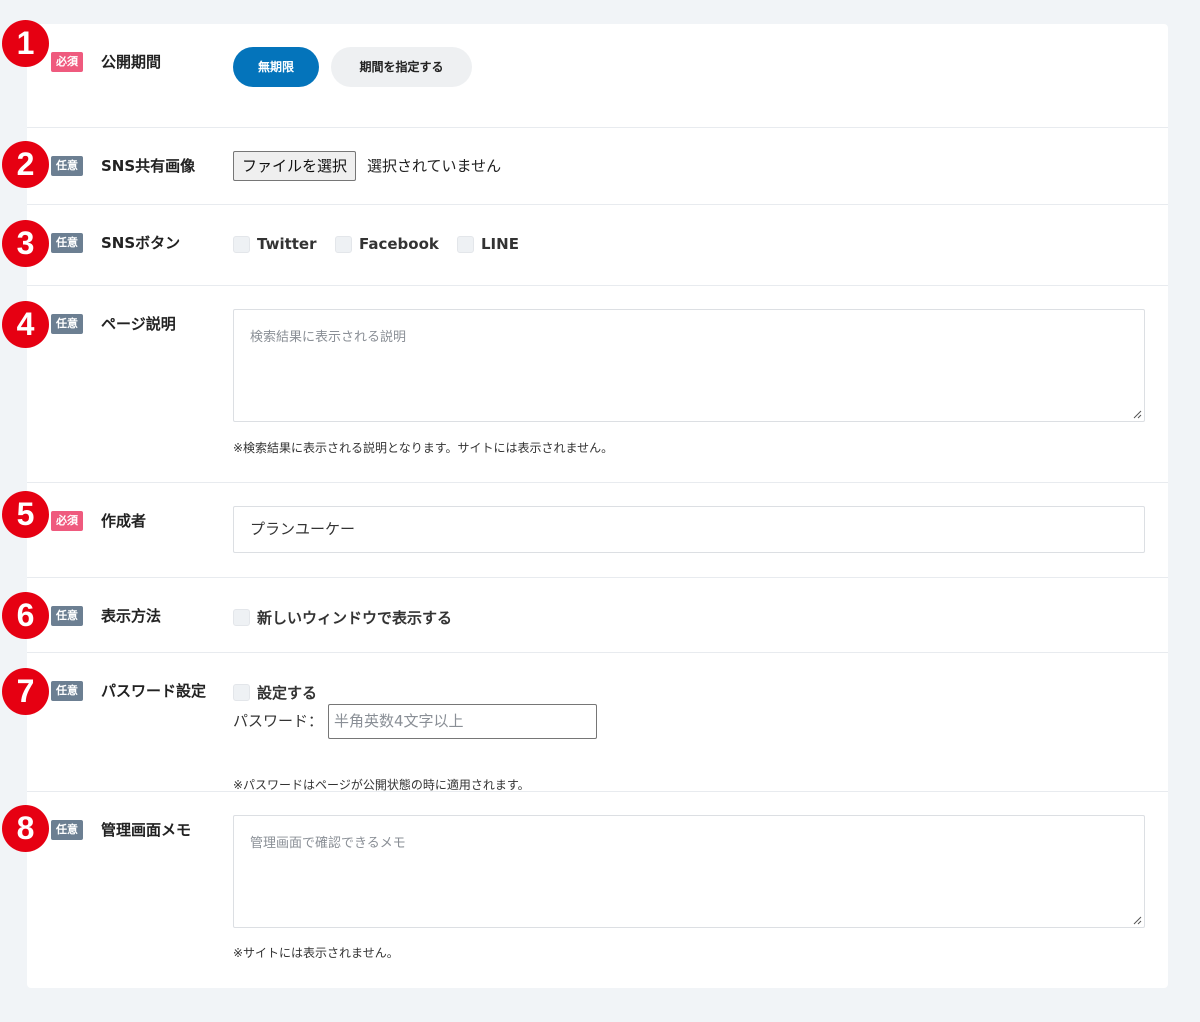 The image size is (1200, 1022). Describe the element at coordinates (585, 166) in the screenshot. I see `field-row-sns-image: 2 任意 SNS共有画像 ファイルを選択 選択されていません` at that location.